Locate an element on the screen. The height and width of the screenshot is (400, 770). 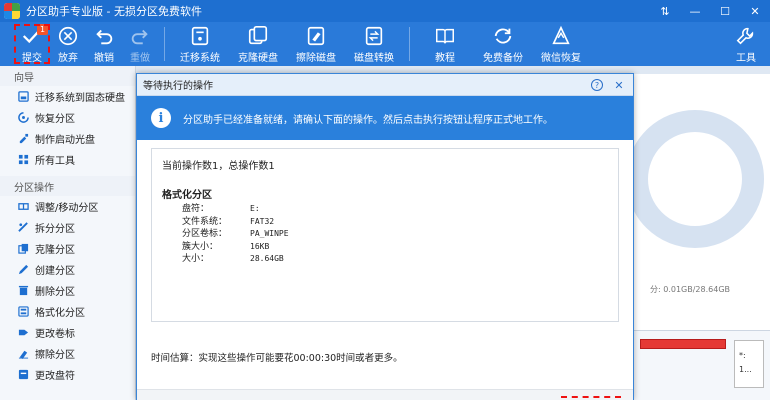
field-key: 盘符： is located at coordinates (196, 209).